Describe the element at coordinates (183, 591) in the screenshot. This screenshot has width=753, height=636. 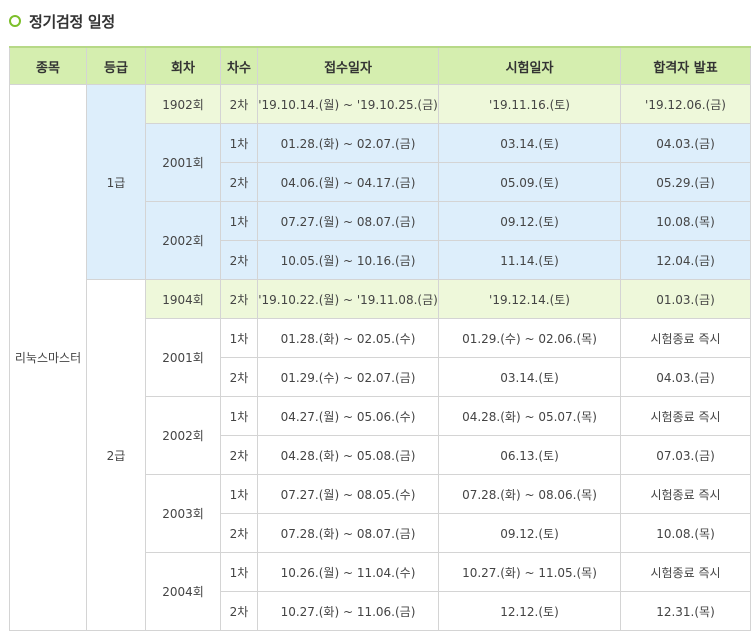
I see `round-cell: 2004회` at that location.